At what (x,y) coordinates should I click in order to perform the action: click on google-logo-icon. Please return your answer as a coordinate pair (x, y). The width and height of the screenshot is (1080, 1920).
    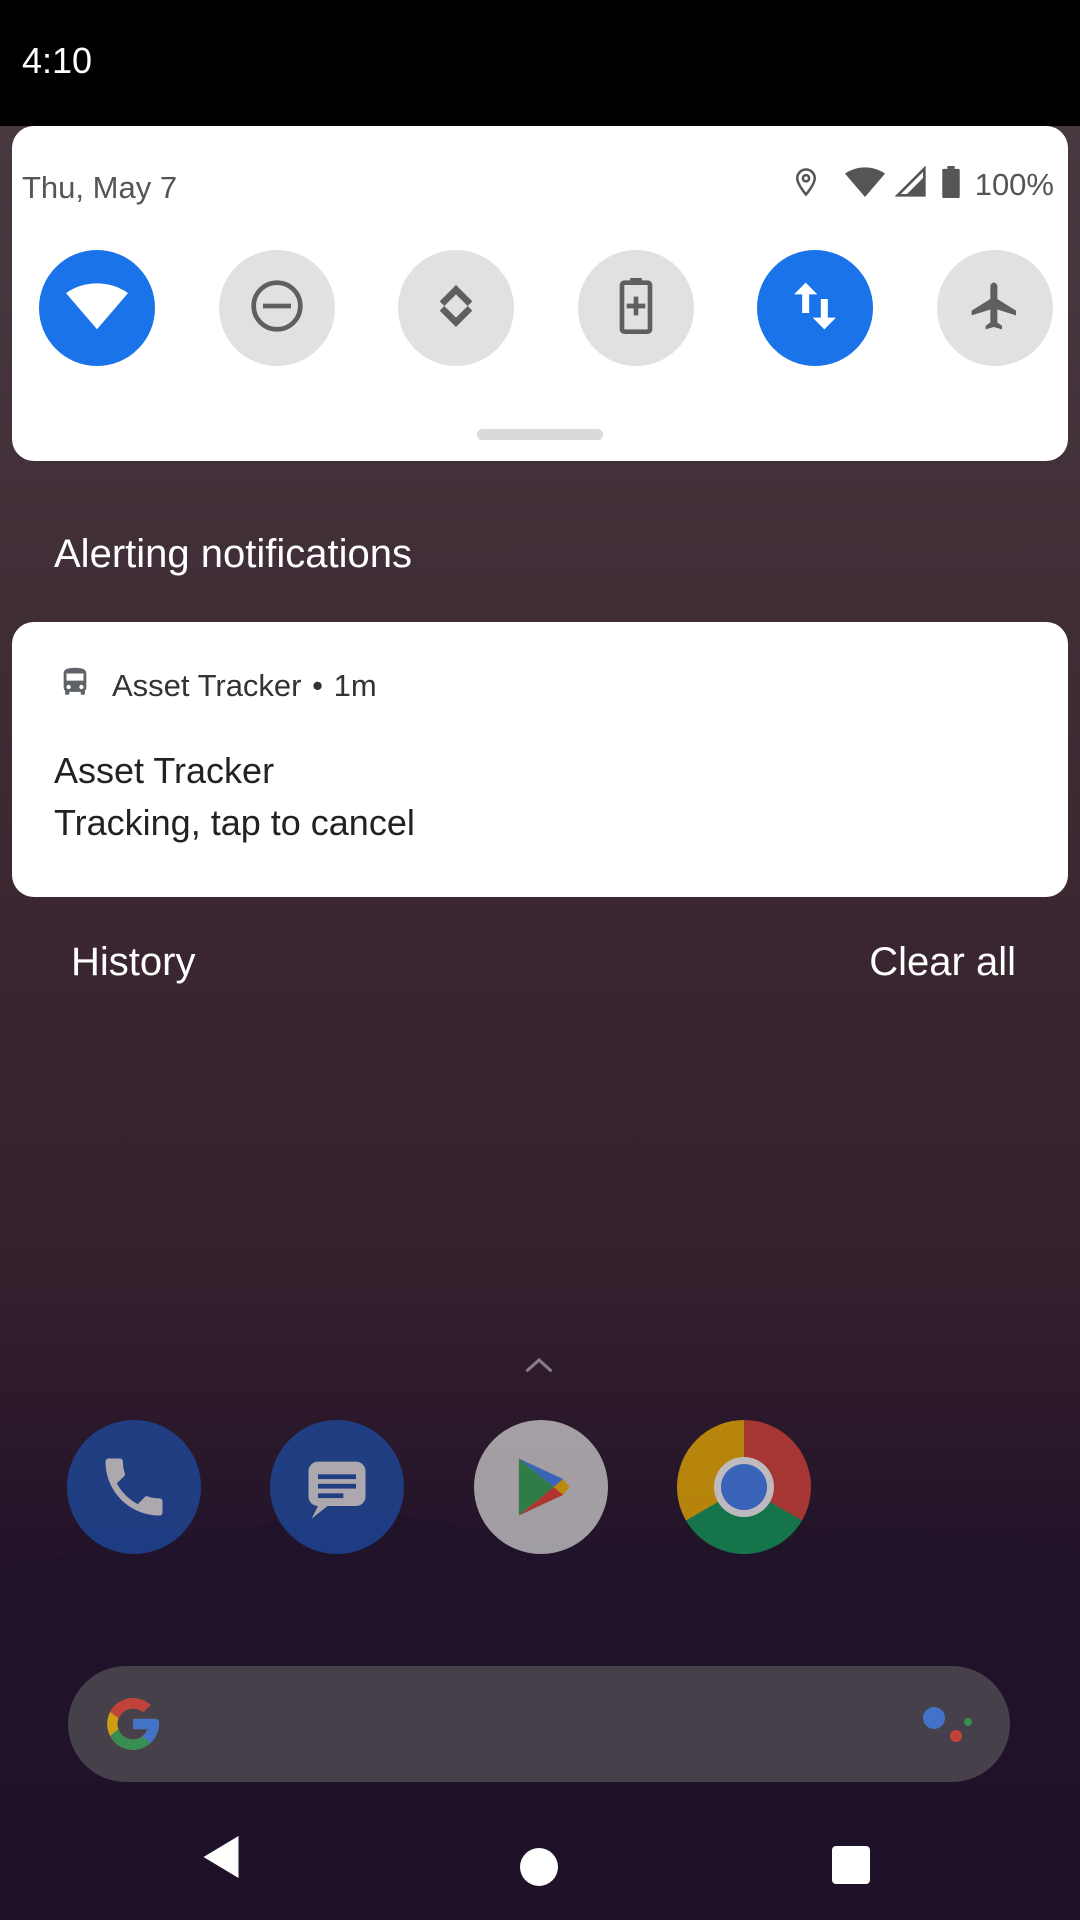
    Looking at the image, I should click on (133, 1726).